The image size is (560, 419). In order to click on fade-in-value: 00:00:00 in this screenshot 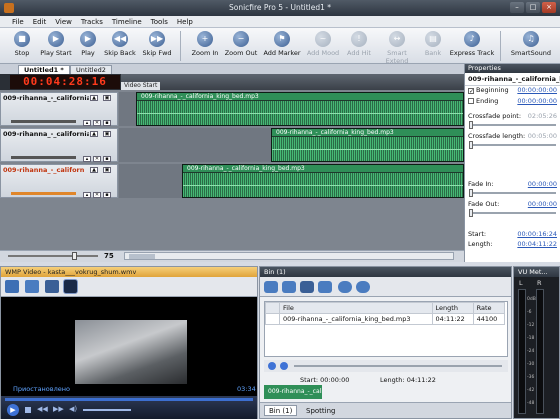, I will do `click(542, 184)`.